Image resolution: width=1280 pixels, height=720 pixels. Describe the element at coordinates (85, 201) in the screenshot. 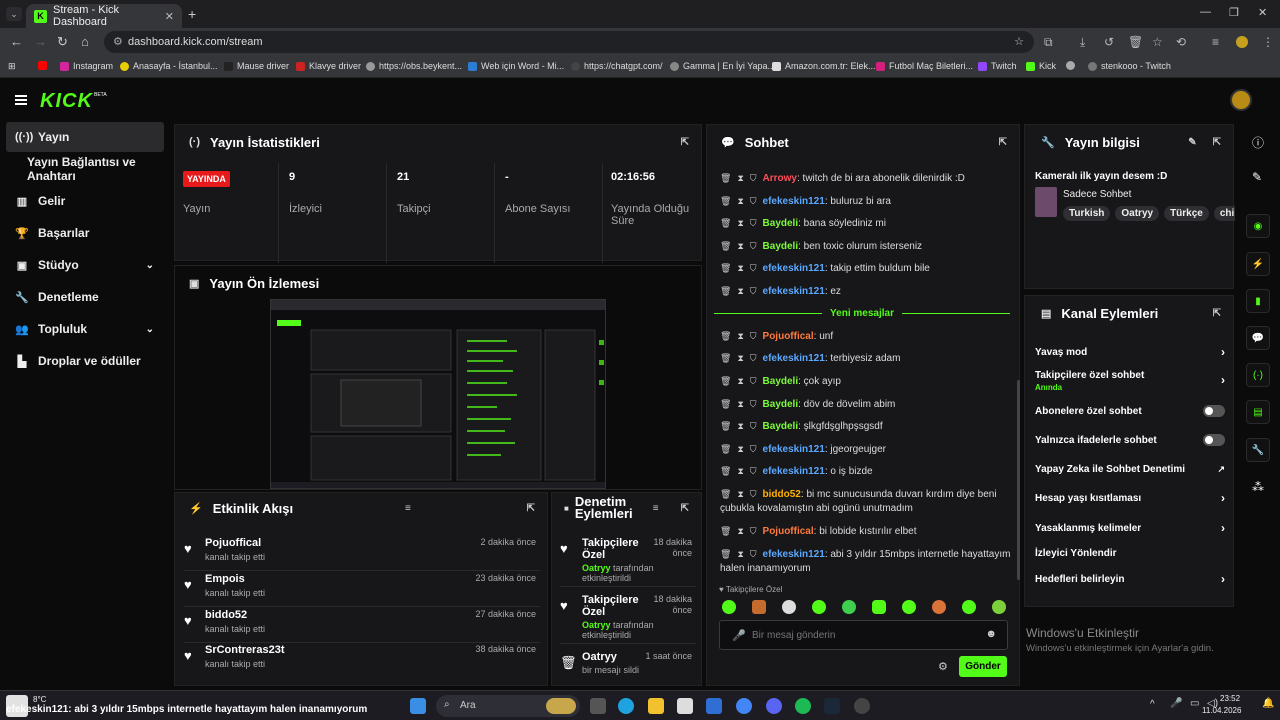

I see `sidebar-item-revenue: ▥ Gelir` at that location.